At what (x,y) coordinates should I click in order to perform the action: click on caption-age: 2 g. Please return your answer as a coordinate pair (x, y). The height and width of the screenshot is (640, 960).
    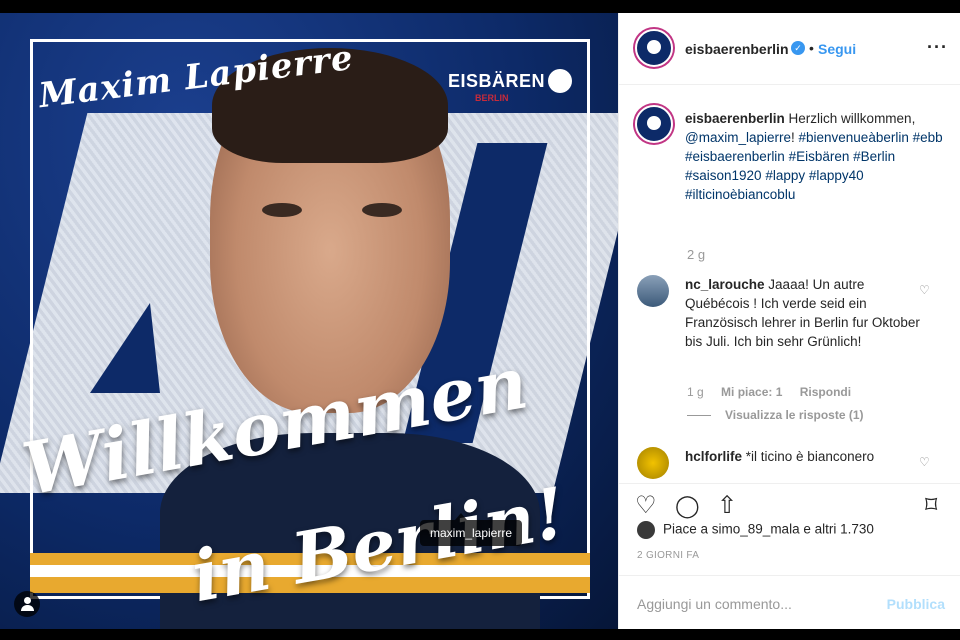
    Looking at the image, I should click on (696, 254).